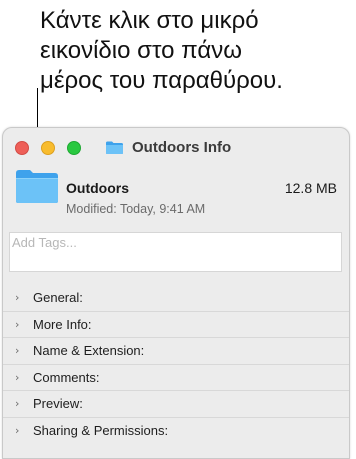 Image resolution: width=356 pixels, height=459 pixels. What do you see at coordinates (176, 350) in the screenshot?
I see `section-name-extension: › Name & Extension:` at bounding box center [176, 350].